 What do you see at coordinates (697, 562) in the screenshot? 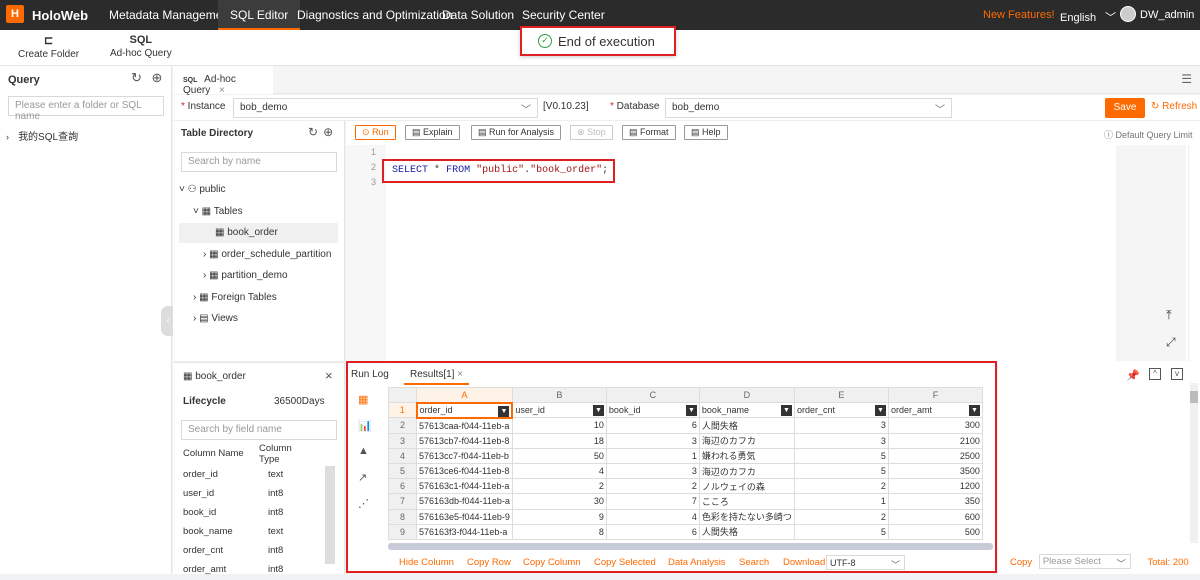
I see `data-analysis-action: Data Analysis` at bounding box center [697, 562].